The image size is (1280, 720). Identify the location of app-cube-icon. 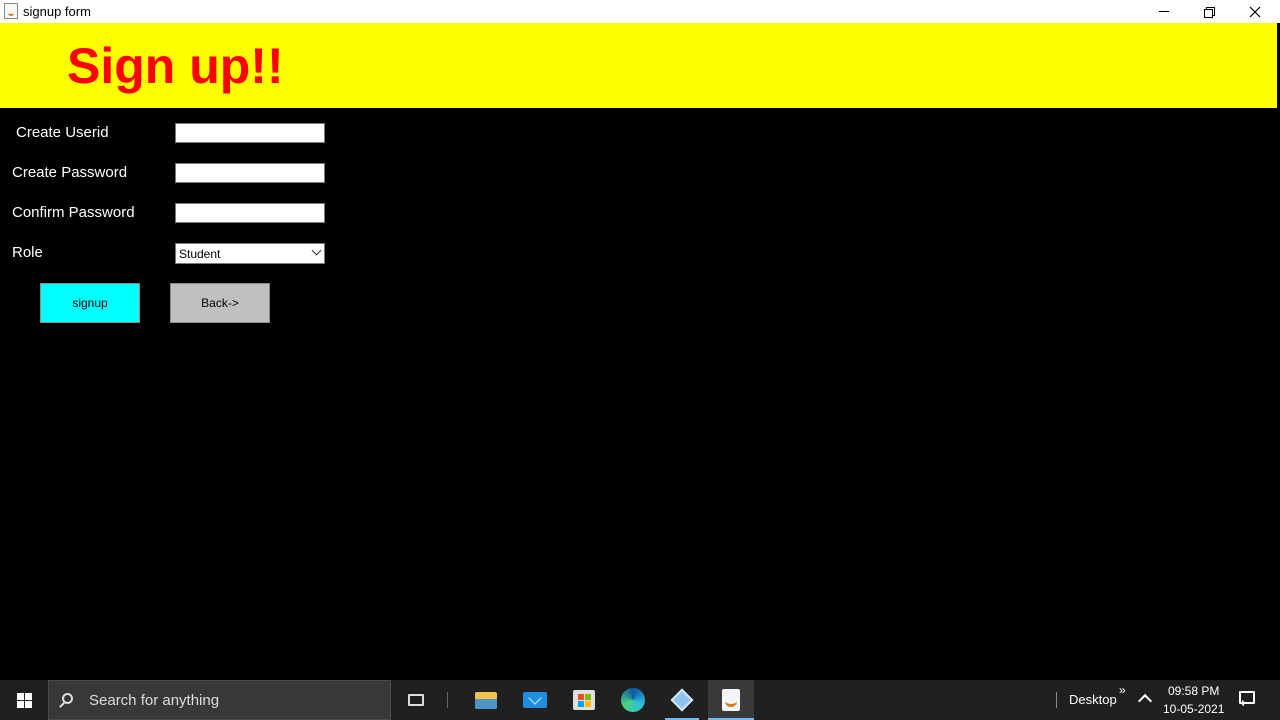
(682, 700).